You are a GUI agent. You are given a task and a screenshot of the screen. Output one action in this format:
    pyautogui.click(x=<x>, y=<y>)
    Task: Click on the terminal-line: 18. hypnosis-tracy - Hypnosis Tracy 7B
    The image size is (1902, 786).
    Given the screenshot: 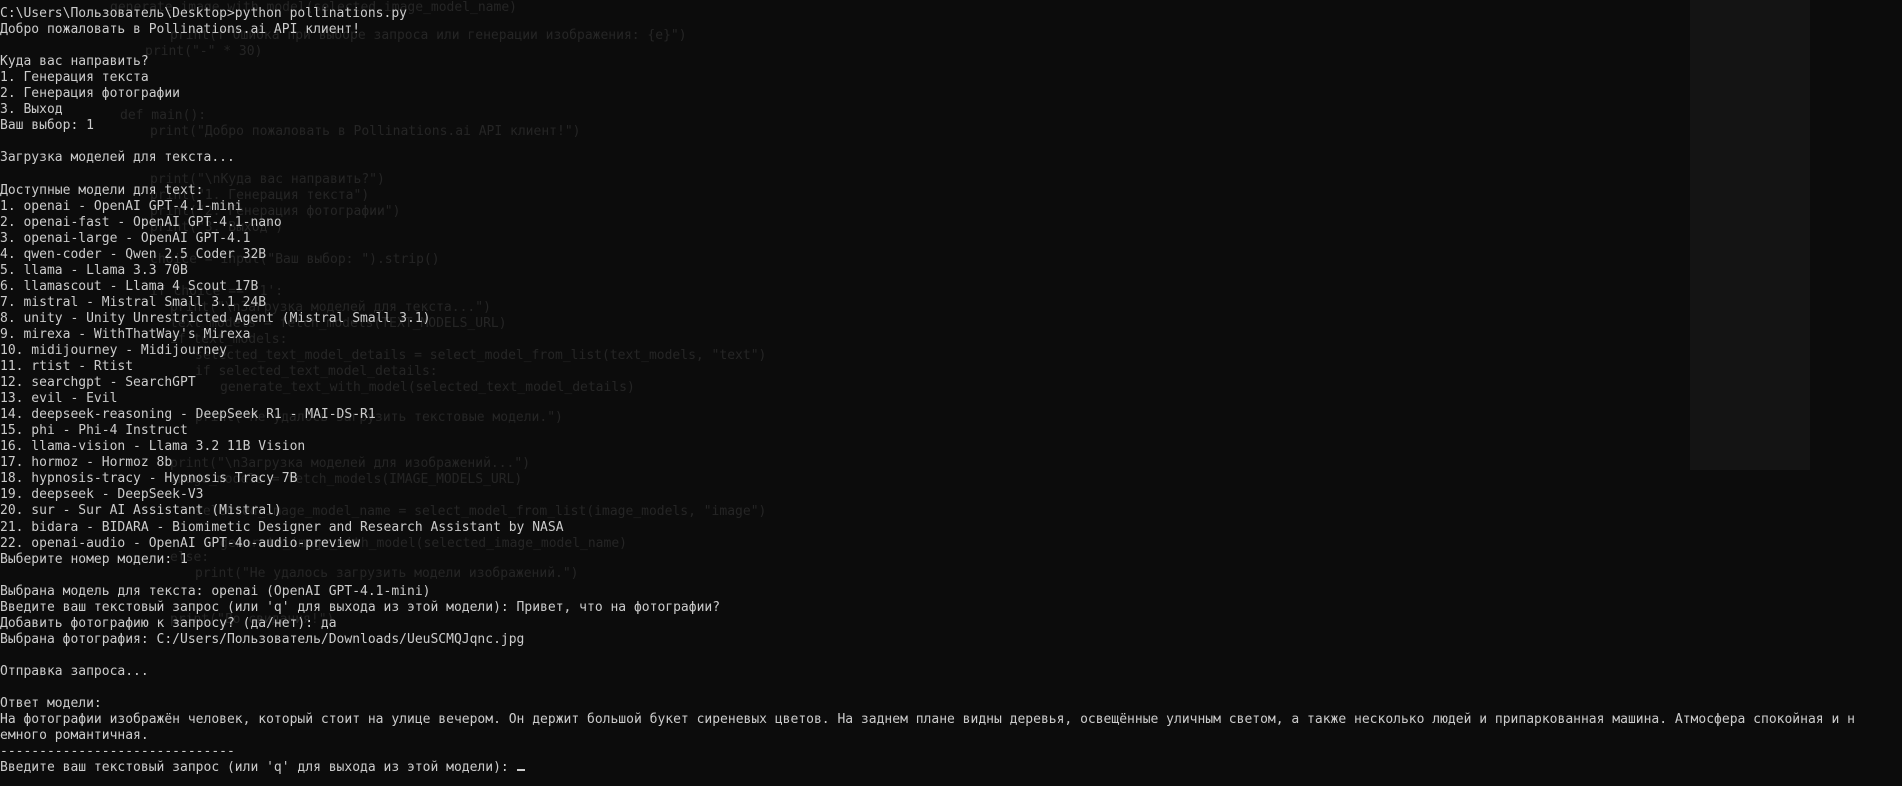 What is the action you would take?
    pyautogui.click(x=149, y=479)
    